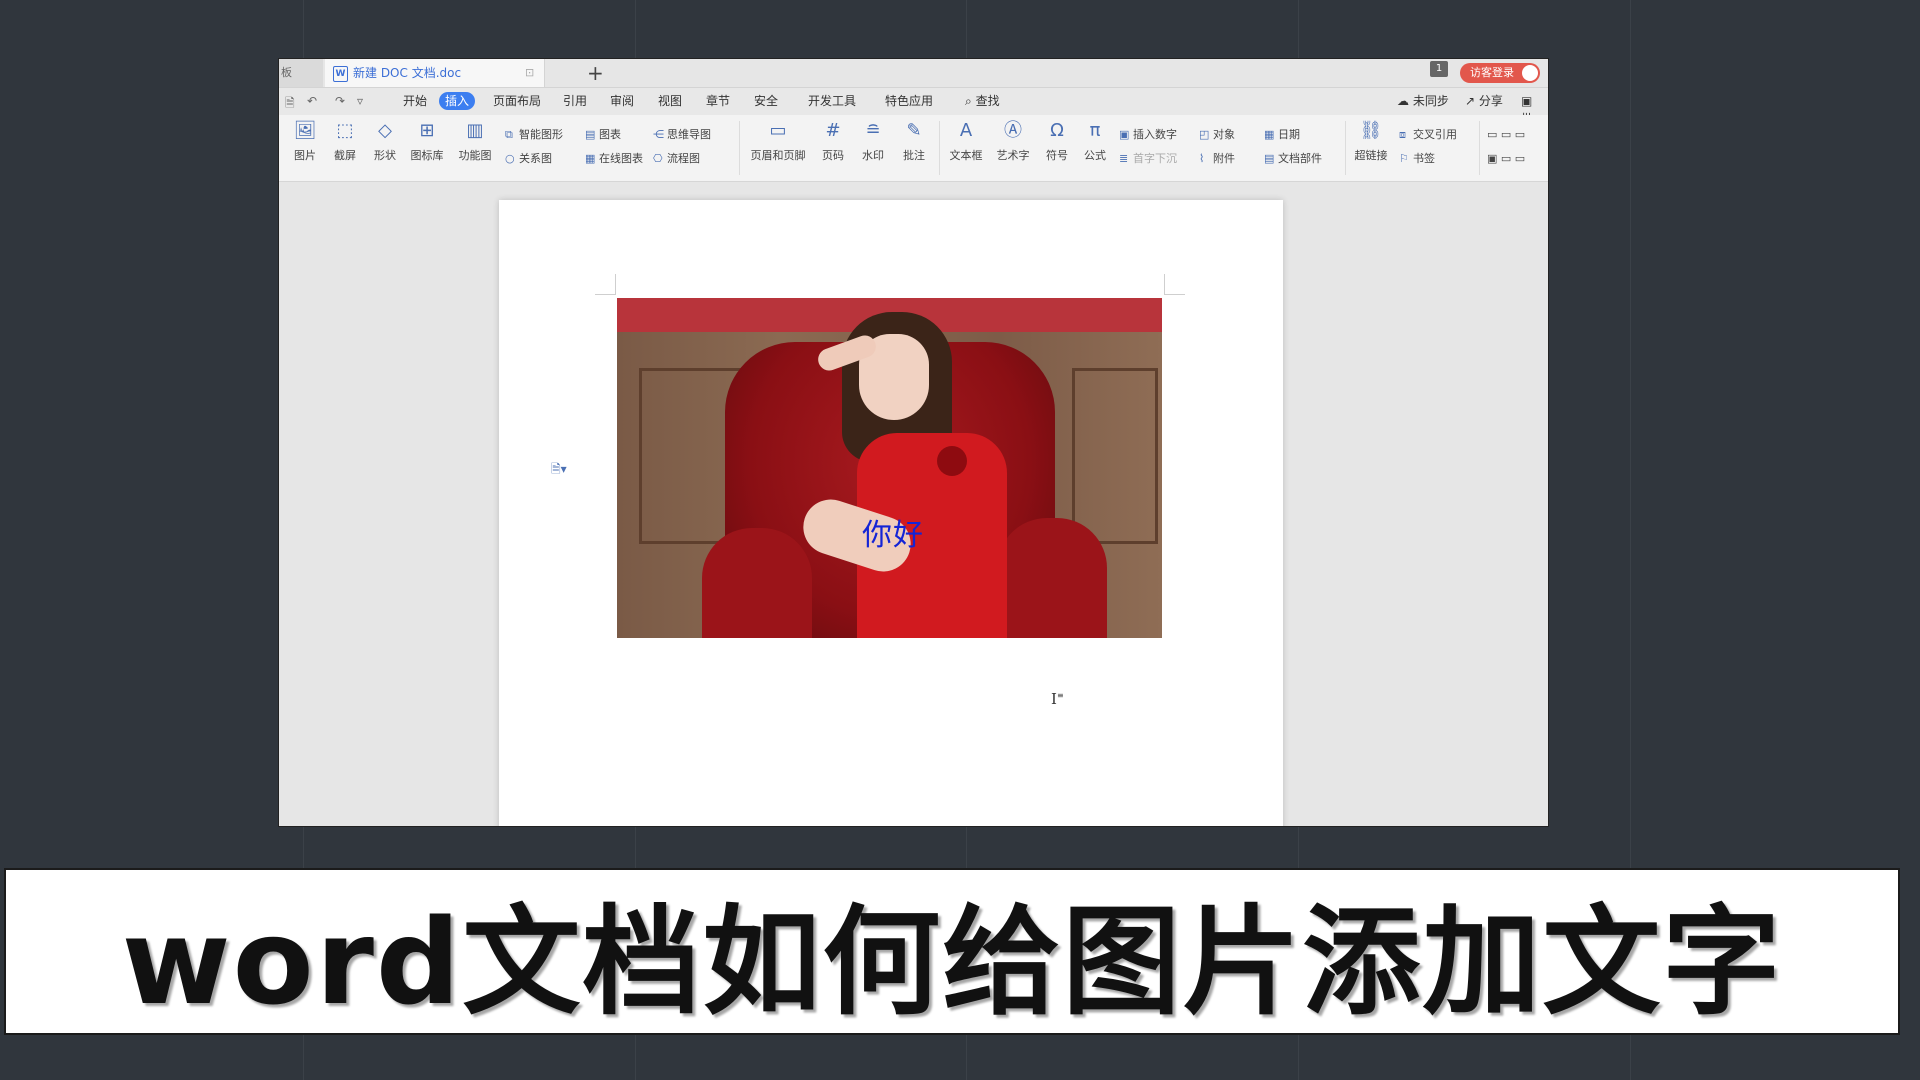 This screenshot has height=1080, width=1920. I want to click on formula-button: π 公式, so click(1095, 141).